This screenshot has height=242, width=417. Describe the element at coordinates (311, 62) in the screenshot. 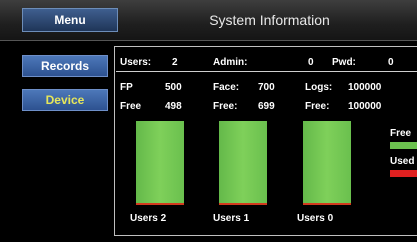

I see `admin-value: 0` at that location.